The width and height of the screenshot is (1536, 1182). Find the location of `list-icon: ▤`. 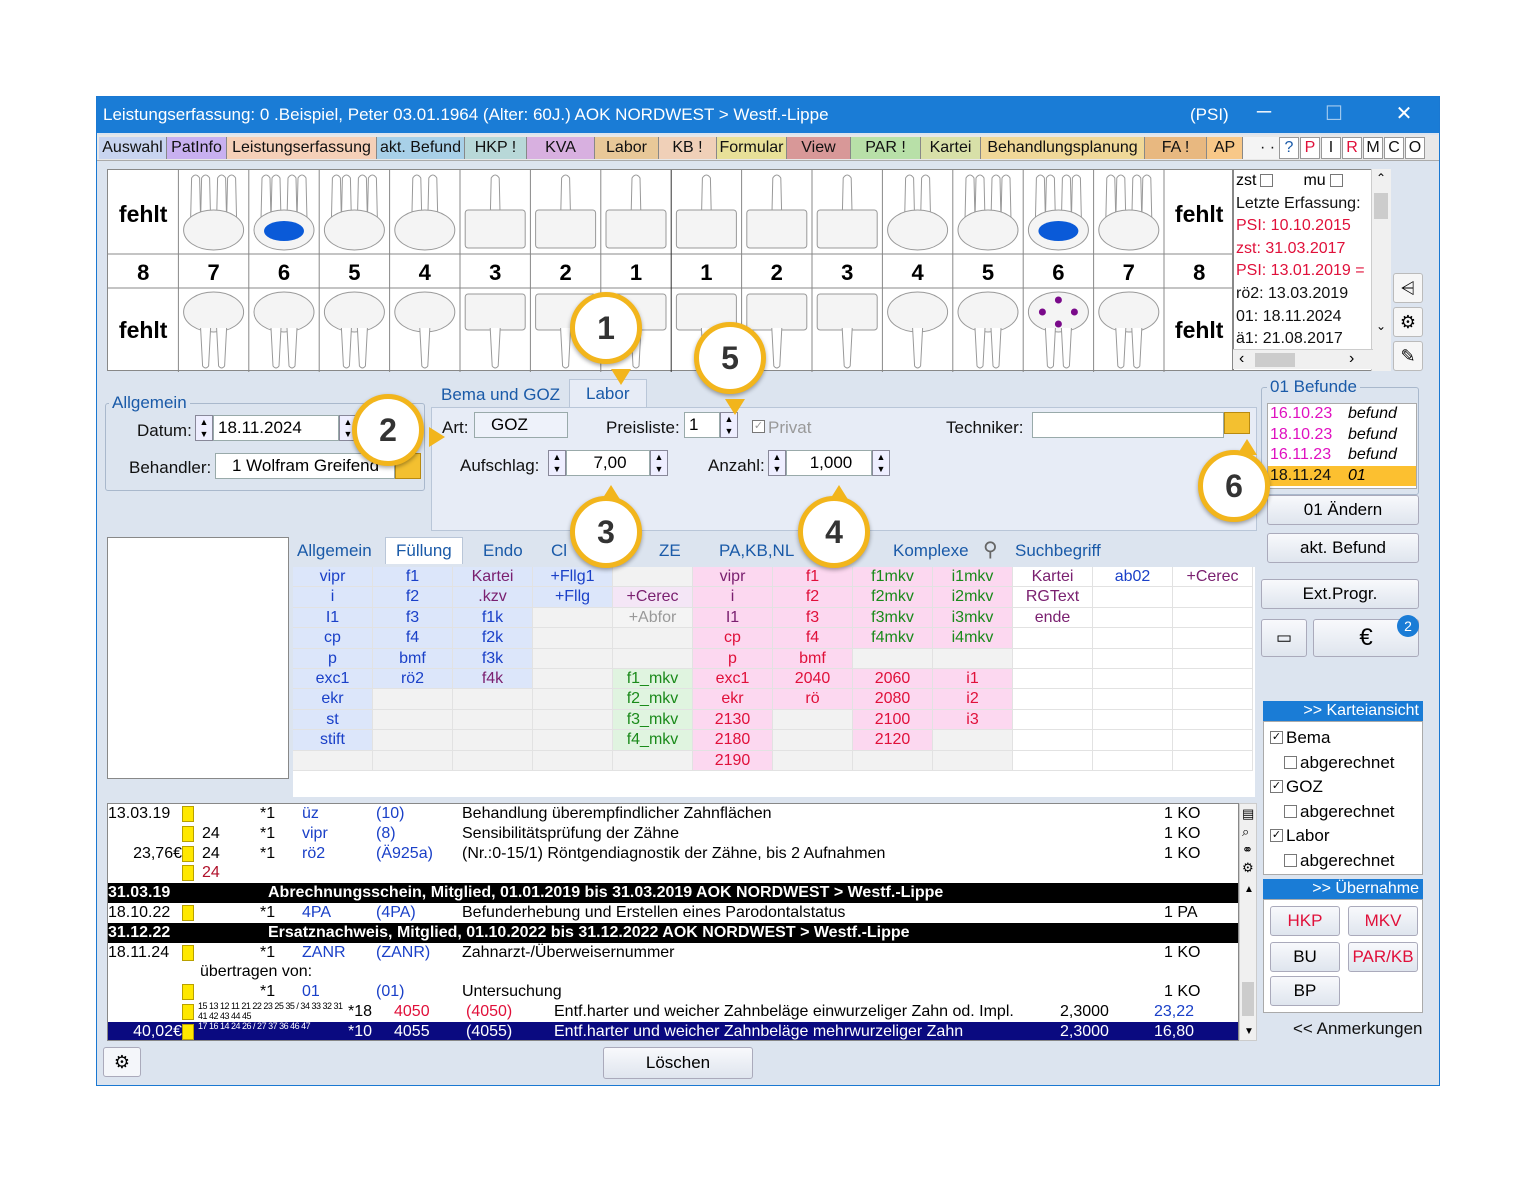

list-icon: ▤ is located at coordinates (1248, 814).